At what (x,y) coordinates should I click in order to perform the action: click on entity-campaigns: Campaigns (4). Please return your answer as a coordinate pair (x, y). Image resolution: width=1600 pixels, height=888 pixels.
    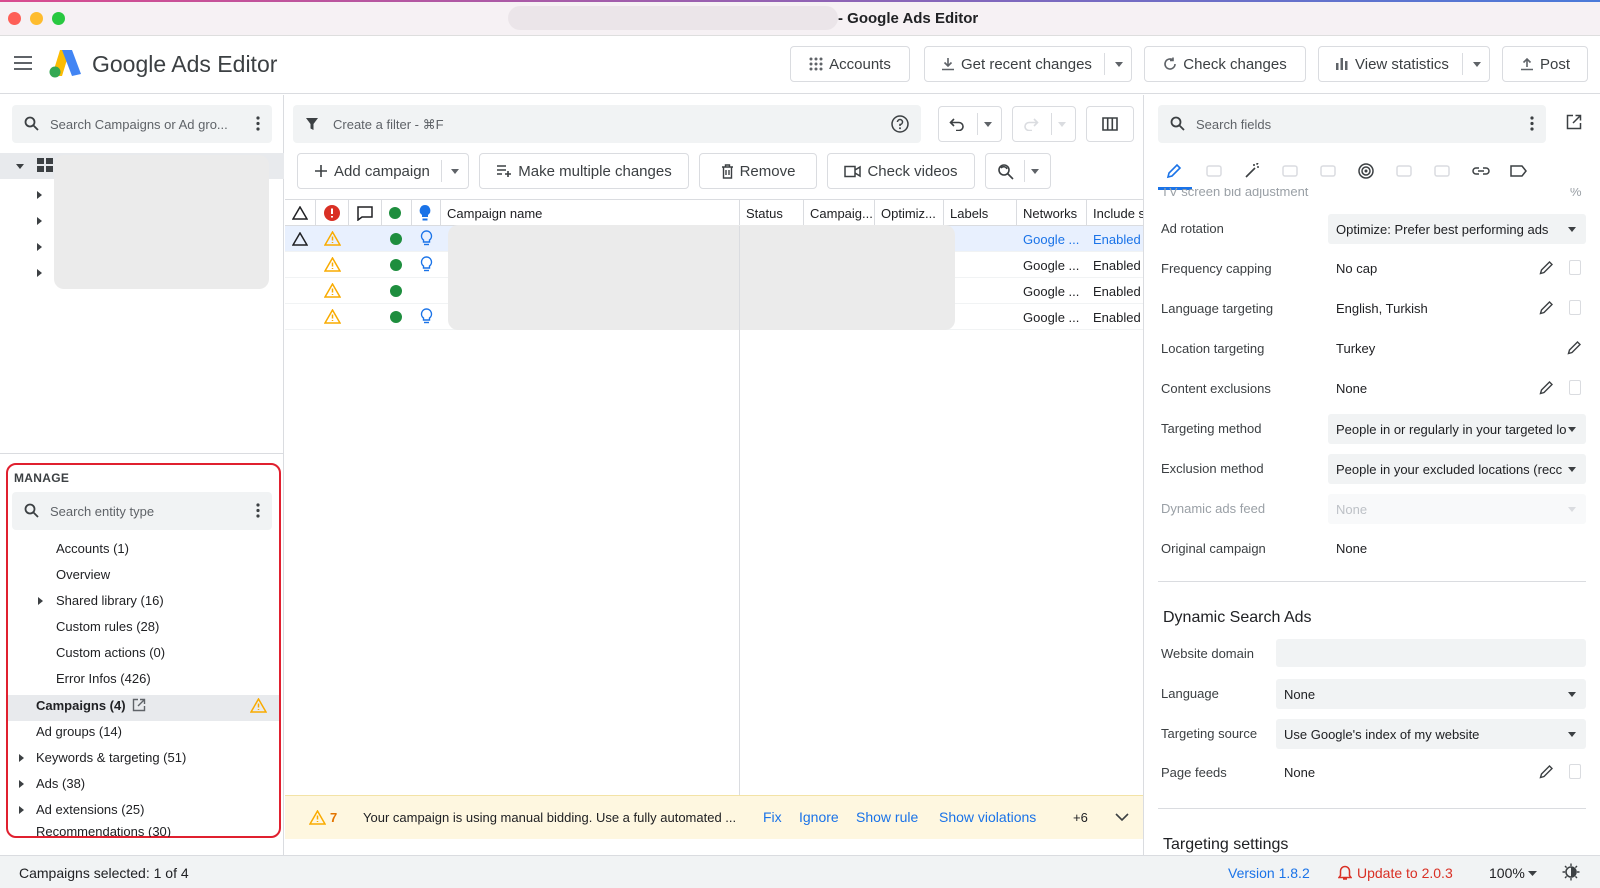
    Looking at the image, I should click on (81, 705).